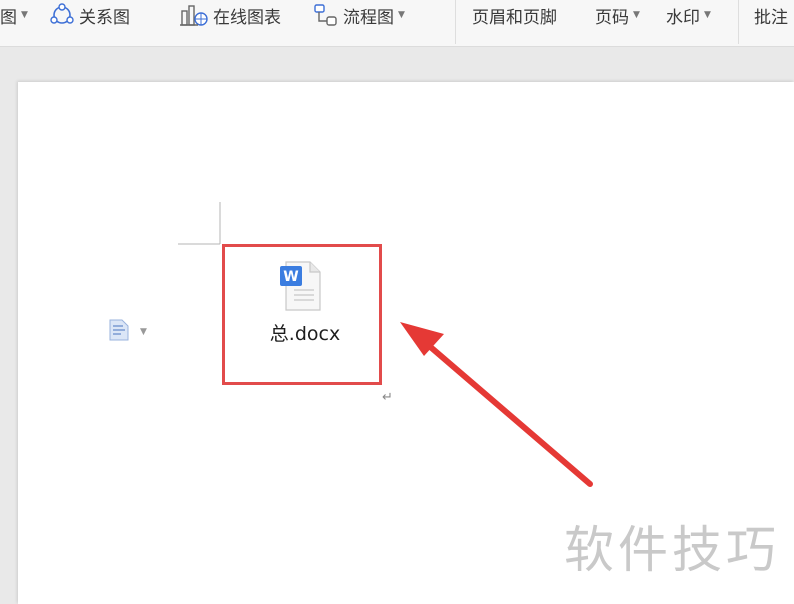 This screenshot has height=604, width=794. Describe the element at coordinates (496, 404) in the screenshot. I see `annotation-arrow` at that location.